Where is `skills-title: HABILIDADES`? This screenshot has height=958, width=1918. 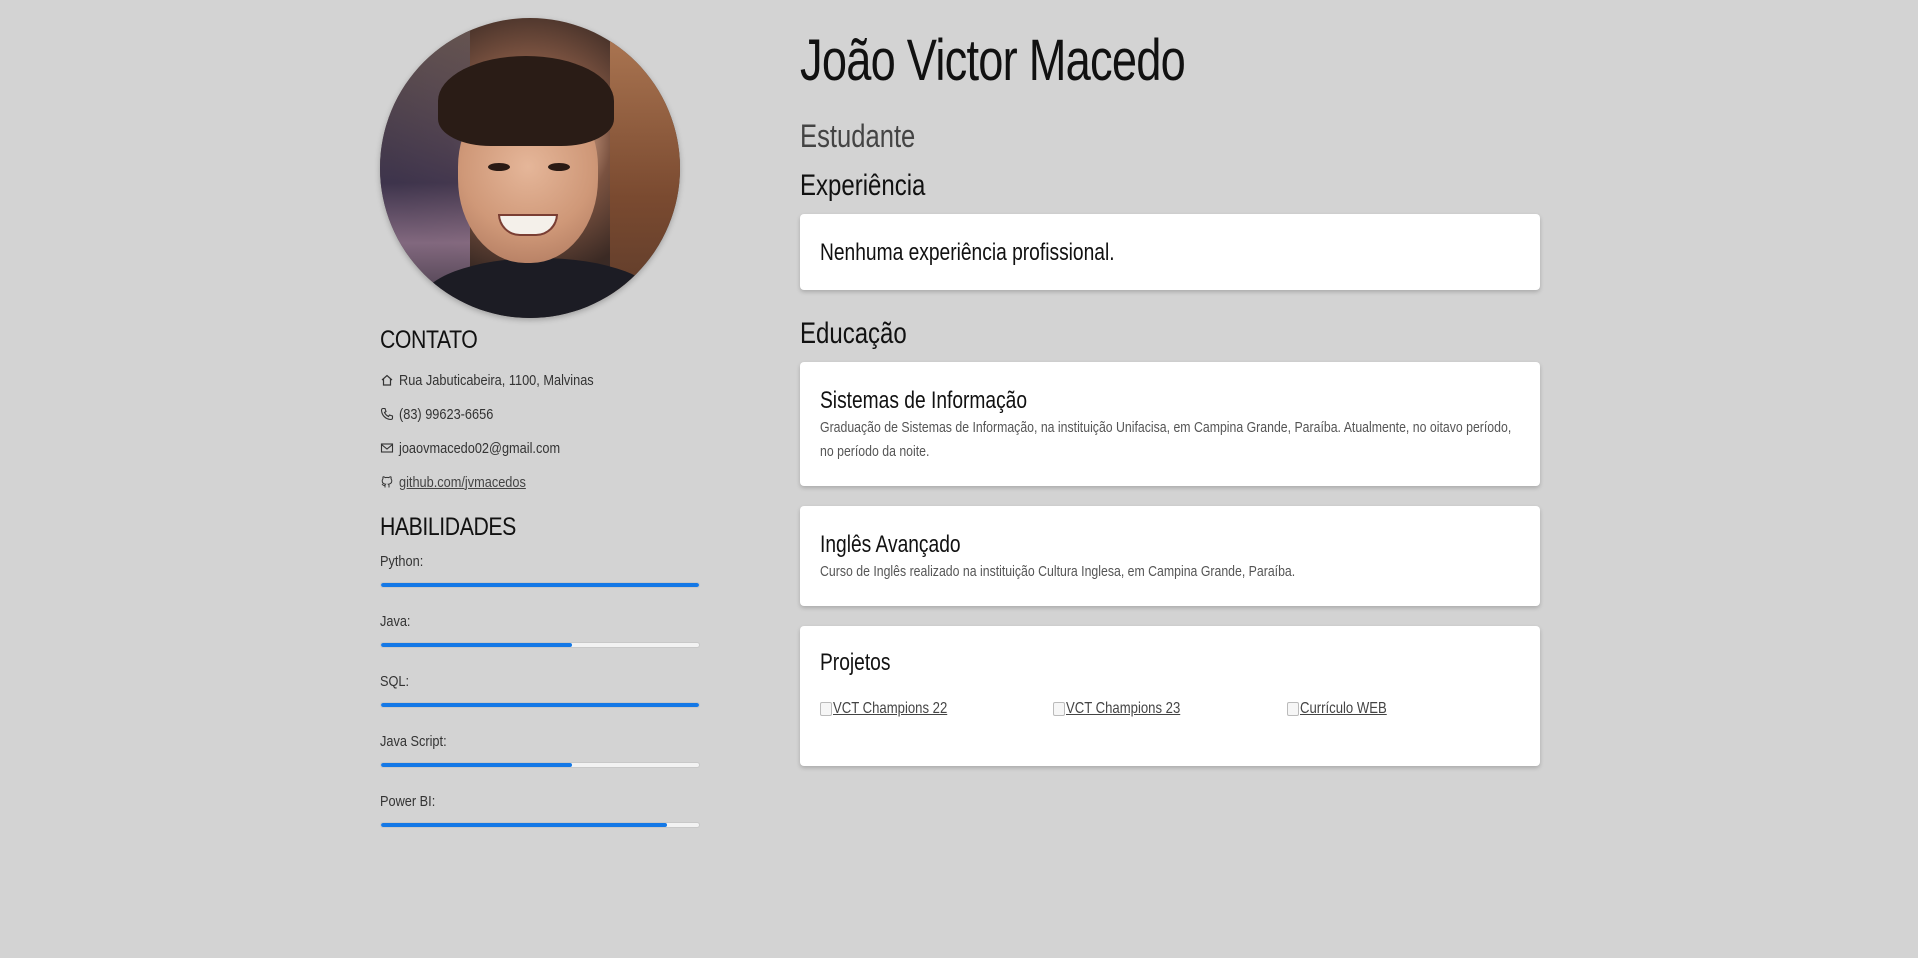
skills-title: HABILIDADES is located at coordinates (448, 527).